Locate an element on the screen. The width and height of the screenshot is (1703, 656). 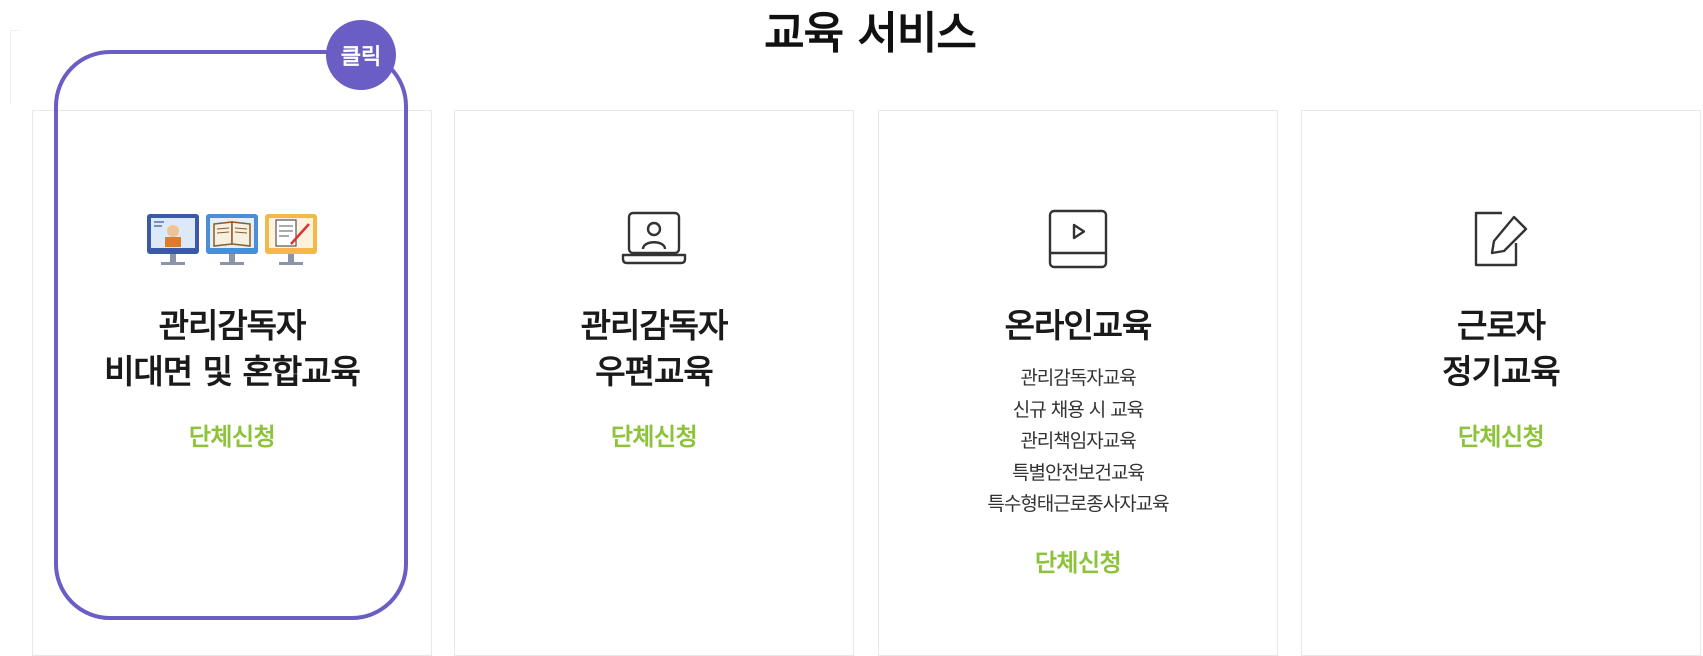
page-title: 교육 서비스 is located at coordinates (870, 33).